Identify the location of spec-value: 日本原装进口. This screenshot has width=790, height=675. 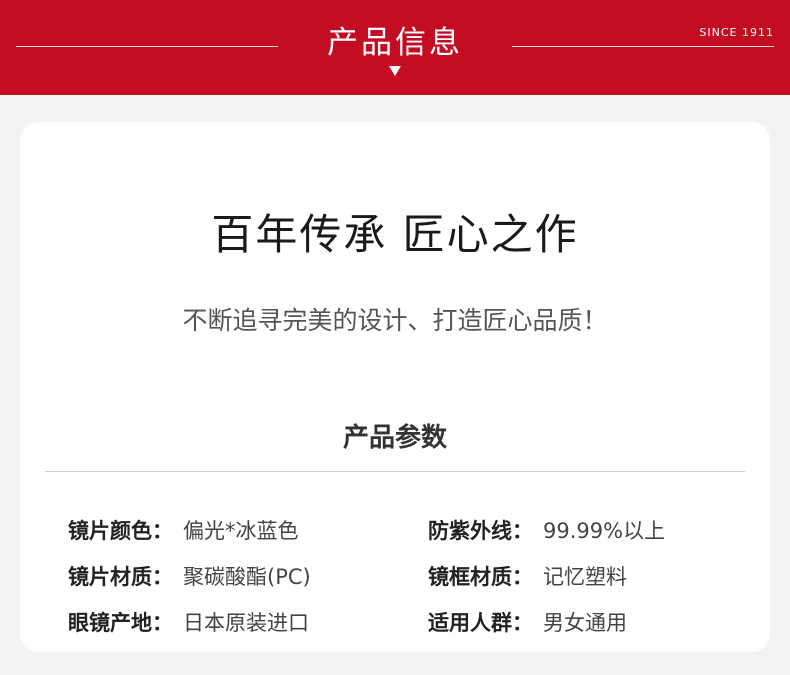
(246, 623).